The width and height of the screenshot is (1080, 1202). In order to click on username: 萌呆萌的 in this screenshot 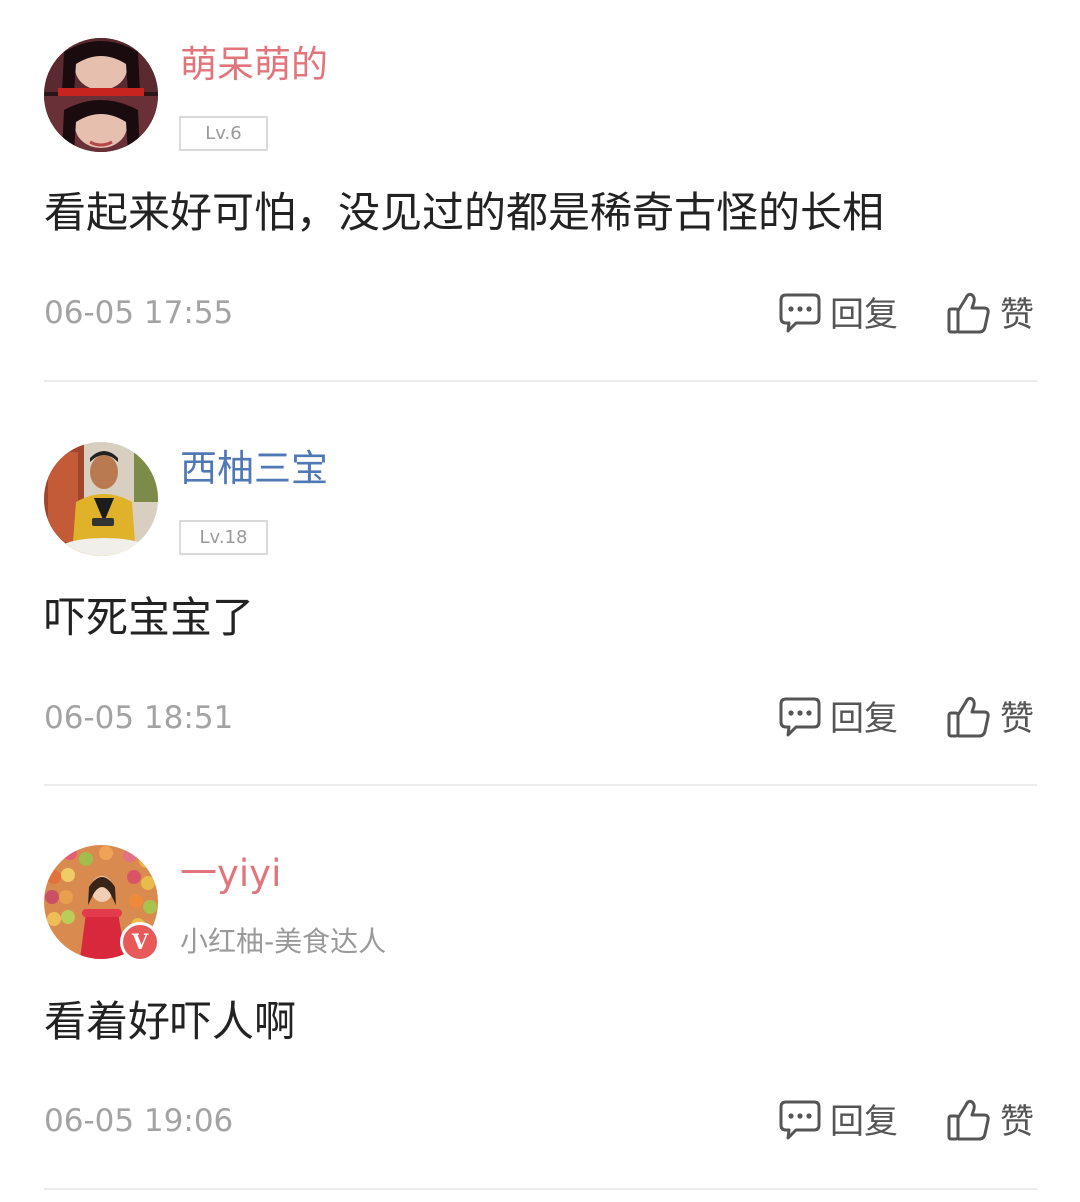, I will do `click(254, 64)`.